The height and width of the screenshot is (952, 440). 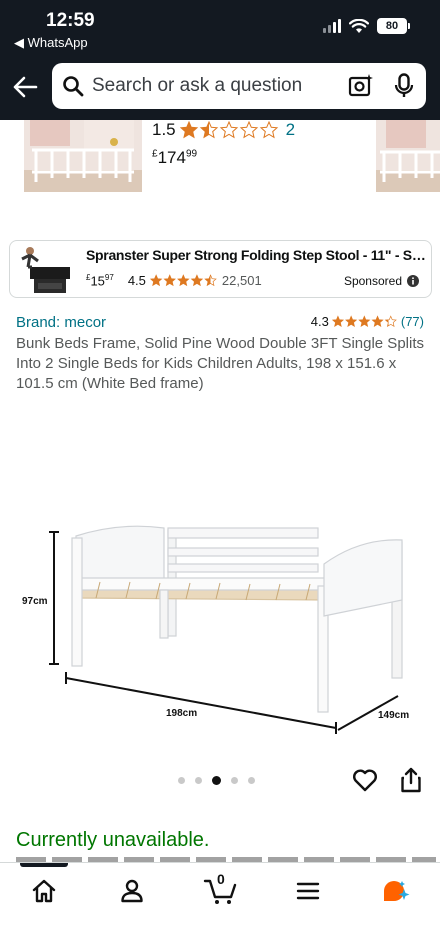 I want to click on rufus-icon, so click(x=397, y=891).